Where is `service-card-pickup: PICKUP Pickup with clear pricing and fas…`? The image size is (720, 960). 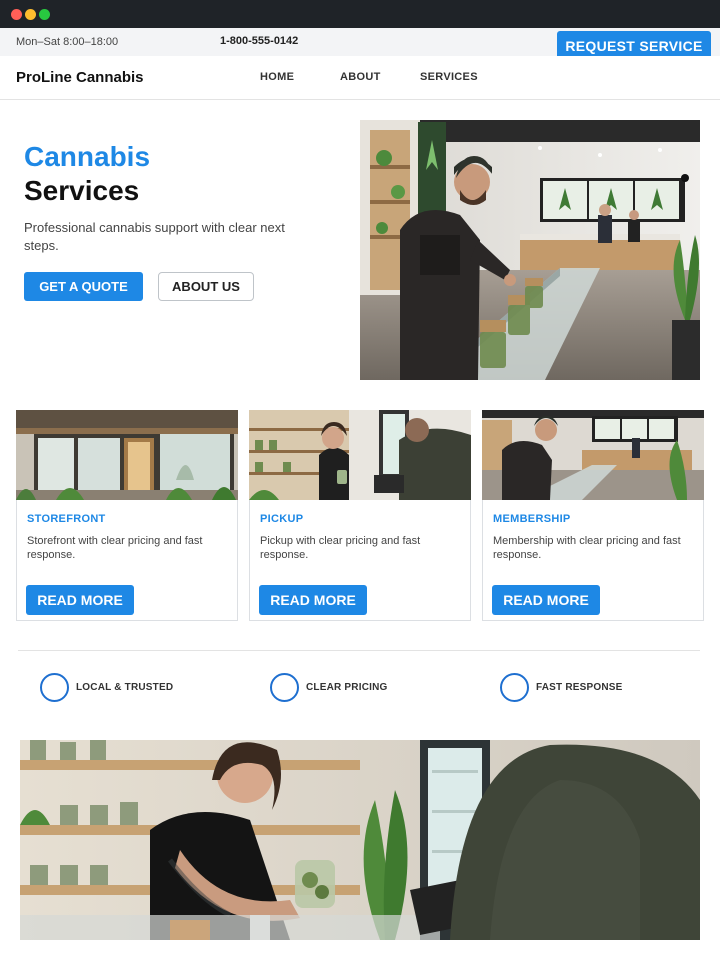
service-card-pickup: PICKUP Pickup with clear pricing and fas… is located at coordinates (360, 515).